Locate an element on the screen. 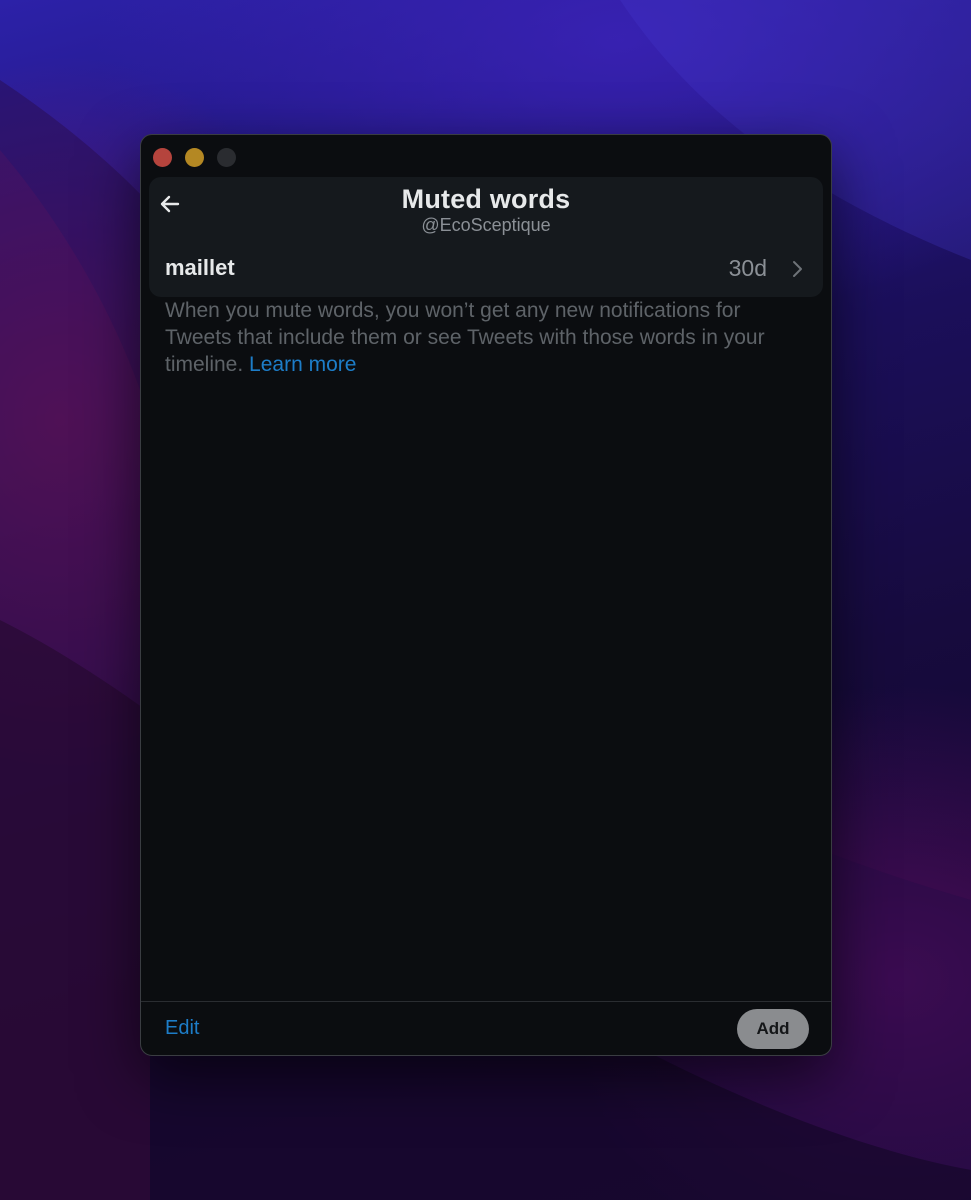 Image resolution: width=971 pixels, height=1200 pixels. title-bar is located at coordinates (486, 155).